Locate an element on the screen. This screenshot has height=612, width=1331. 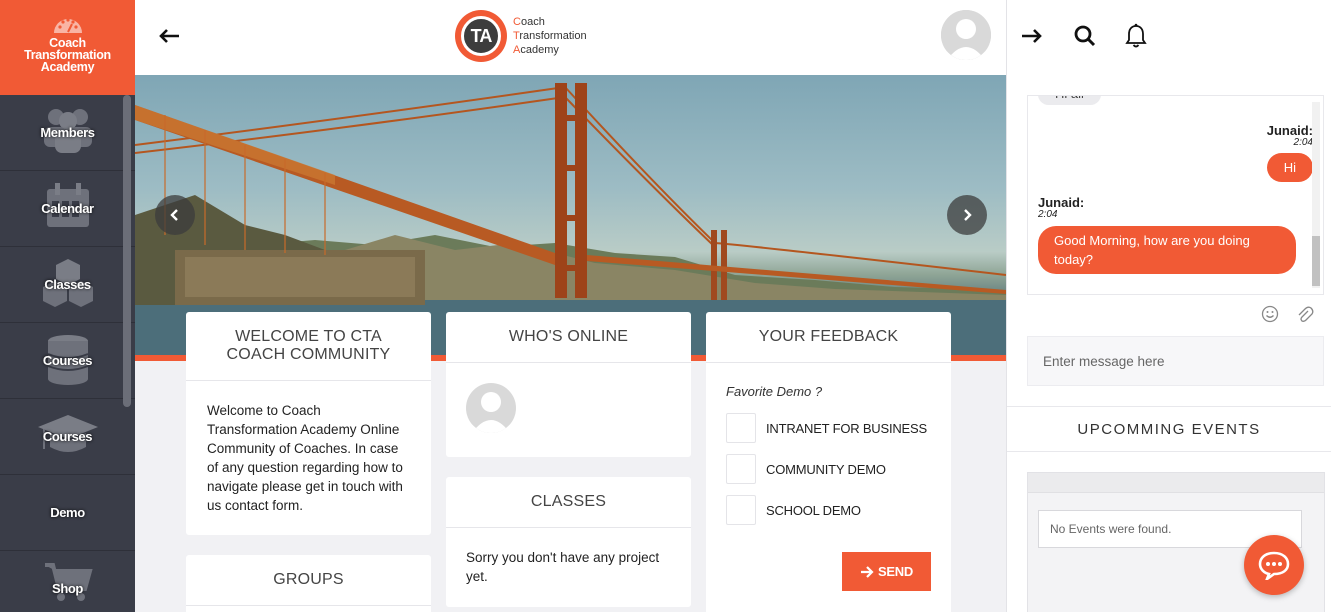
logo-text: Coach Transformation Academy is located at coordinates (550, 36).